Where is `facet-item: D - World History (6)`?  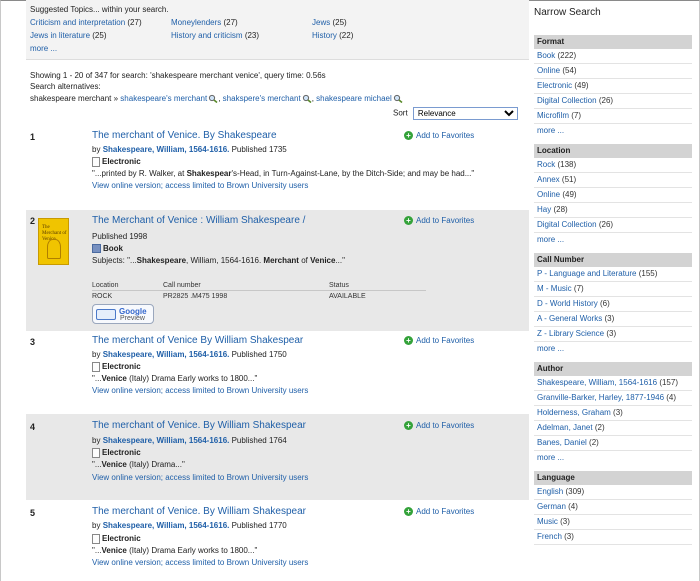
facet-item: D - World History (6) is located at coordinates (613, 304).